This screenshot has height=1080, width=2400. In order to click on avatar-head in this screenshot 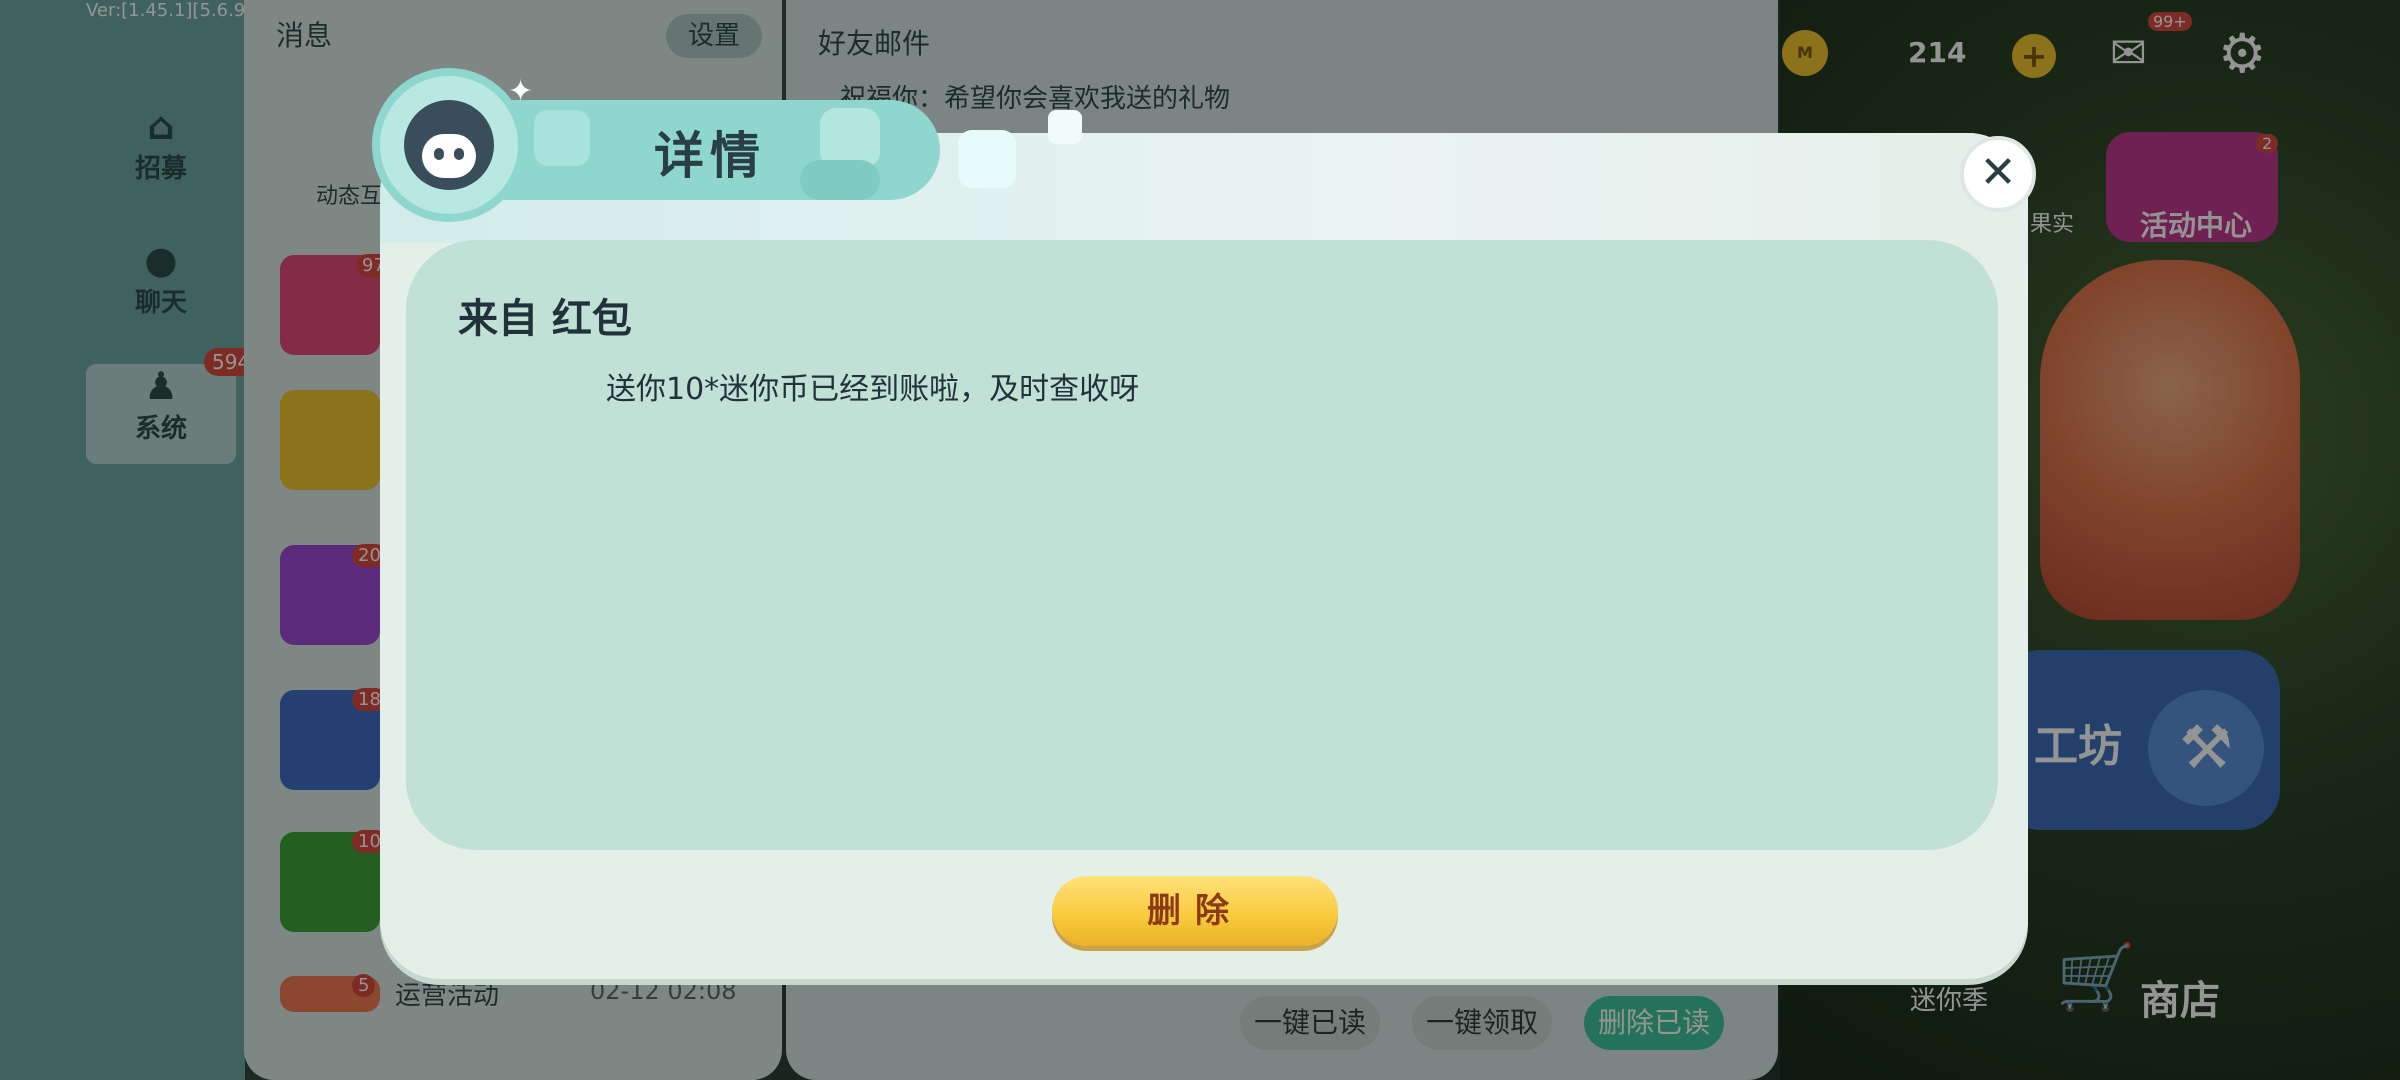, I will do `click(449, 145)`.